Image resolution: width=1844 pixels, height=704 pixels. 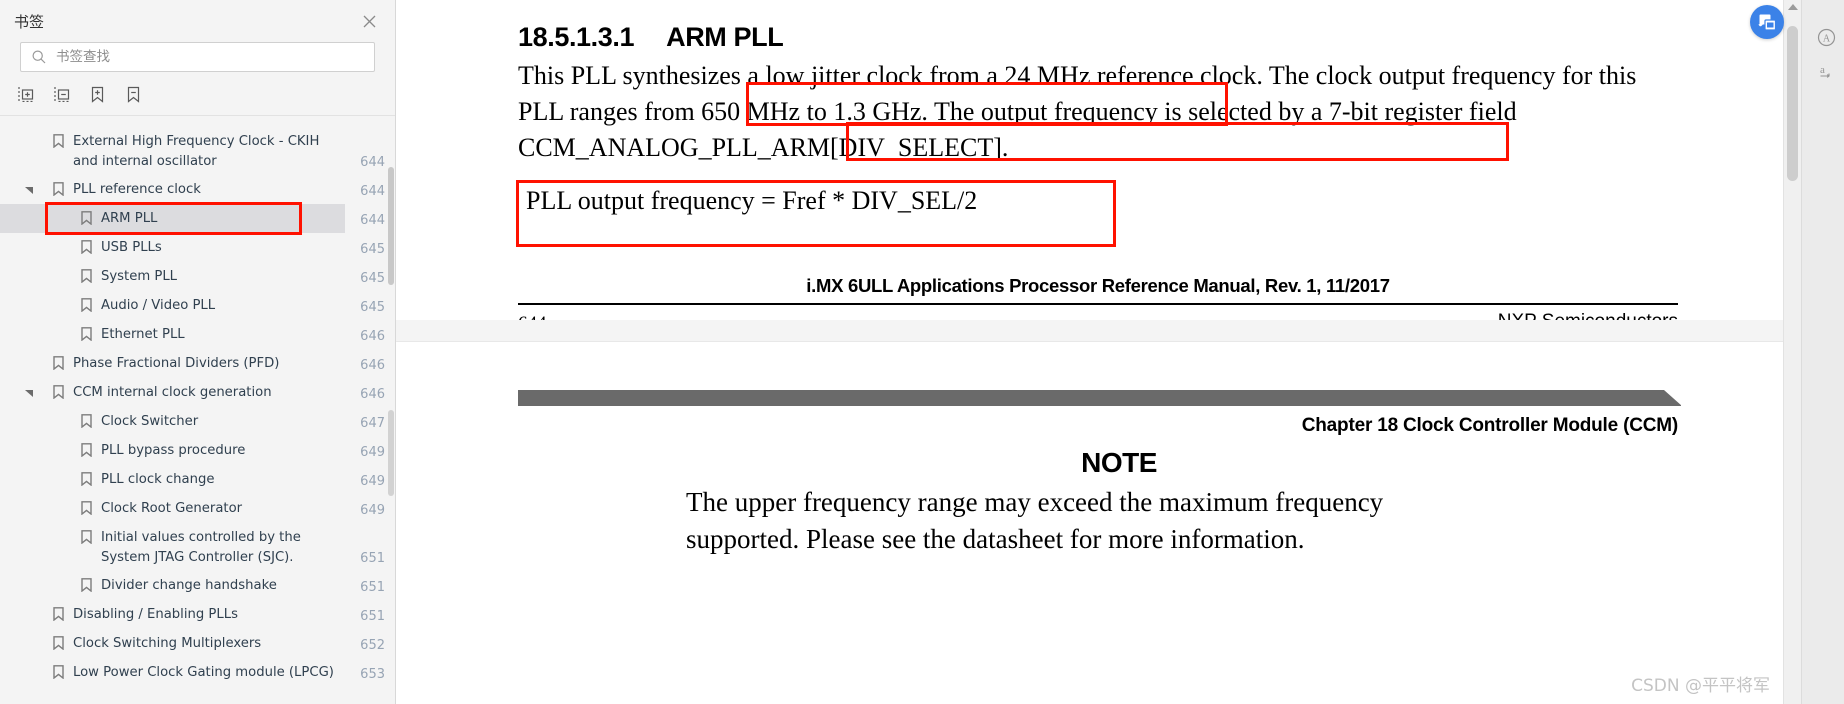 I want to click on bookmark-label: PLL bypass procedure, so click(x=173, y=450).